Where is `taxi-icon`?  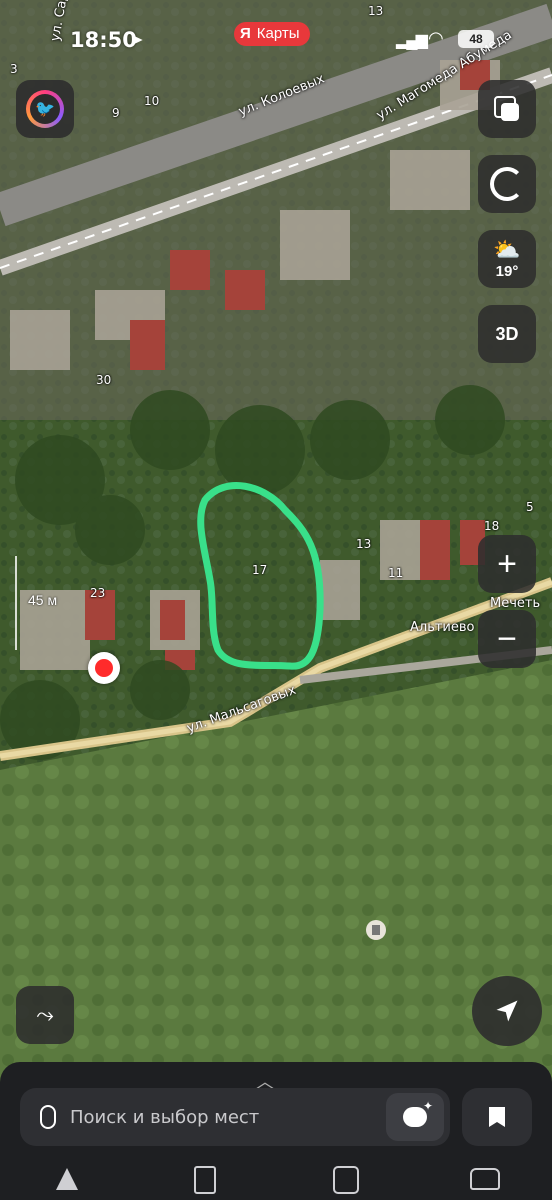
taxi-icon is located at coordinates (485, 1179).